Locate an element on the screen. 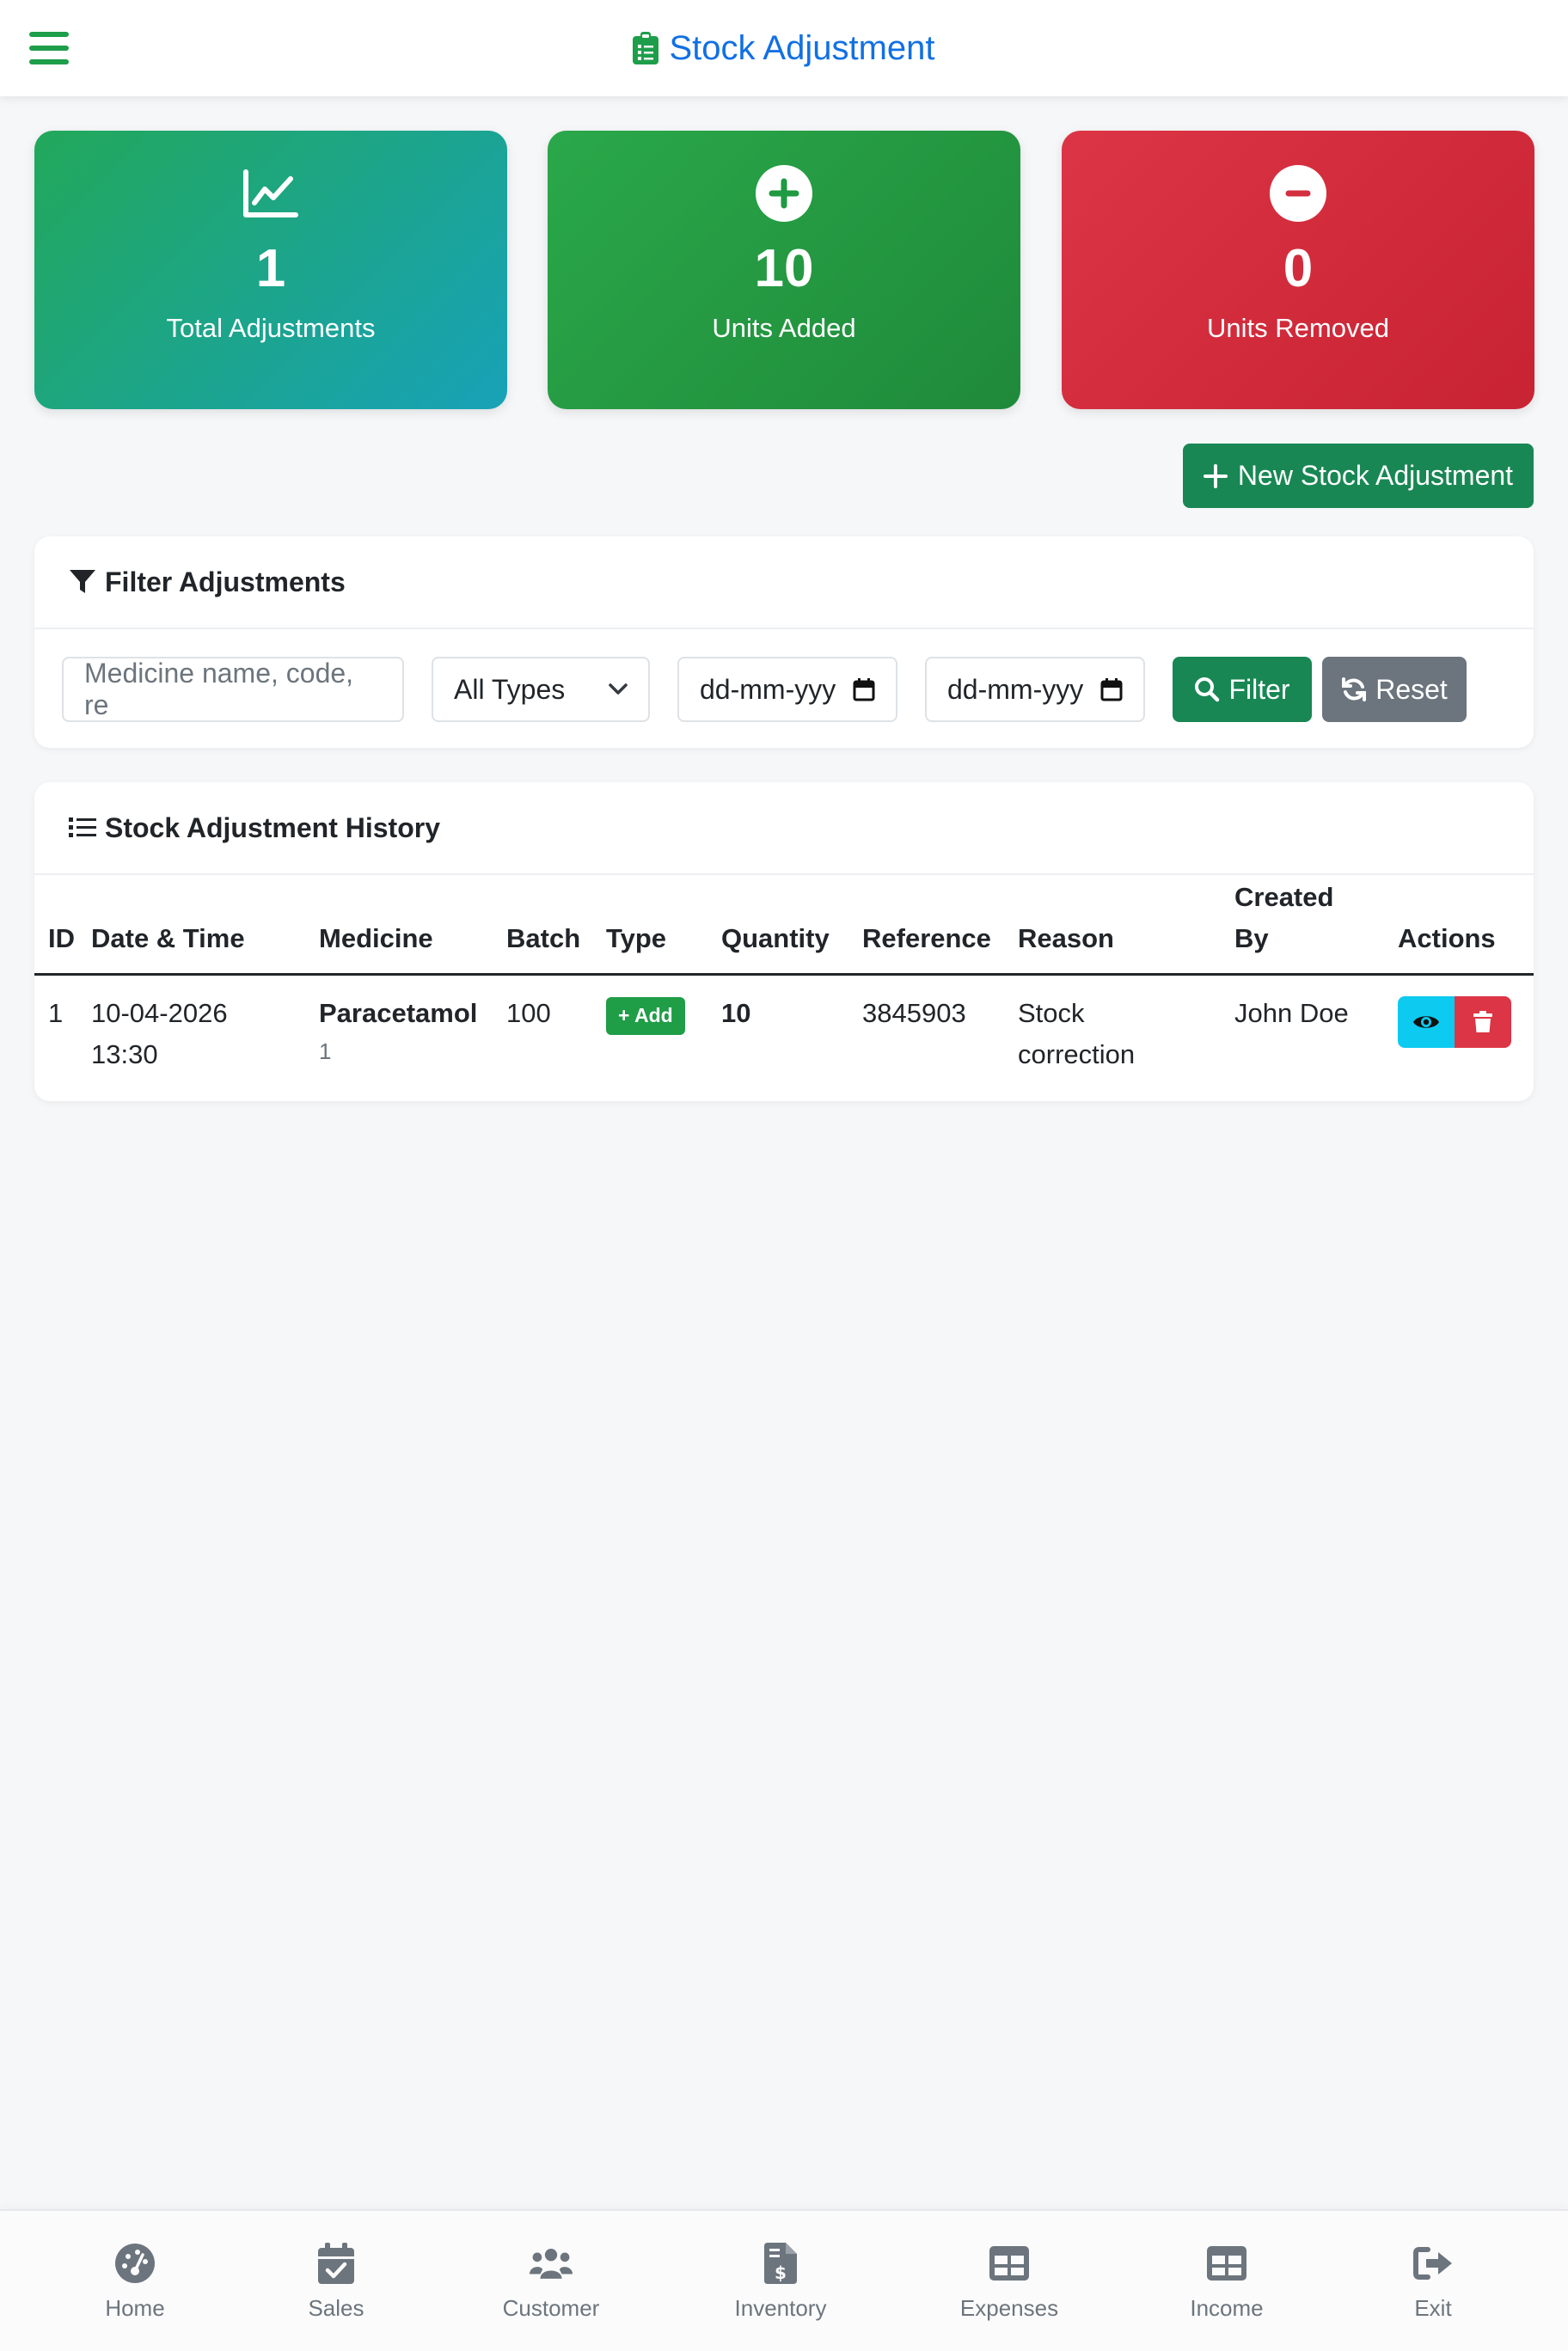 Image resolution: width=1568 pixels, height=2351 pixels. nav-customer-label: Customer is located at coordinates (551, 2308).